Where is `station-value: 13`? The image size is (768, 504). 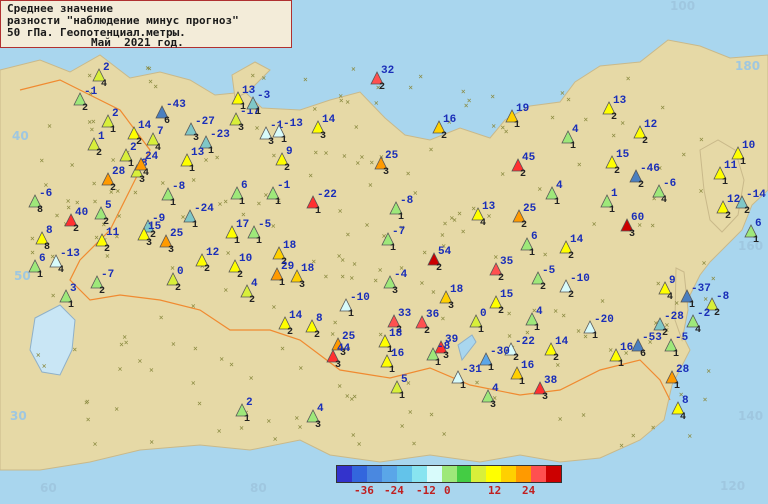
station-value: 13 is located at coordinates (620, 101).